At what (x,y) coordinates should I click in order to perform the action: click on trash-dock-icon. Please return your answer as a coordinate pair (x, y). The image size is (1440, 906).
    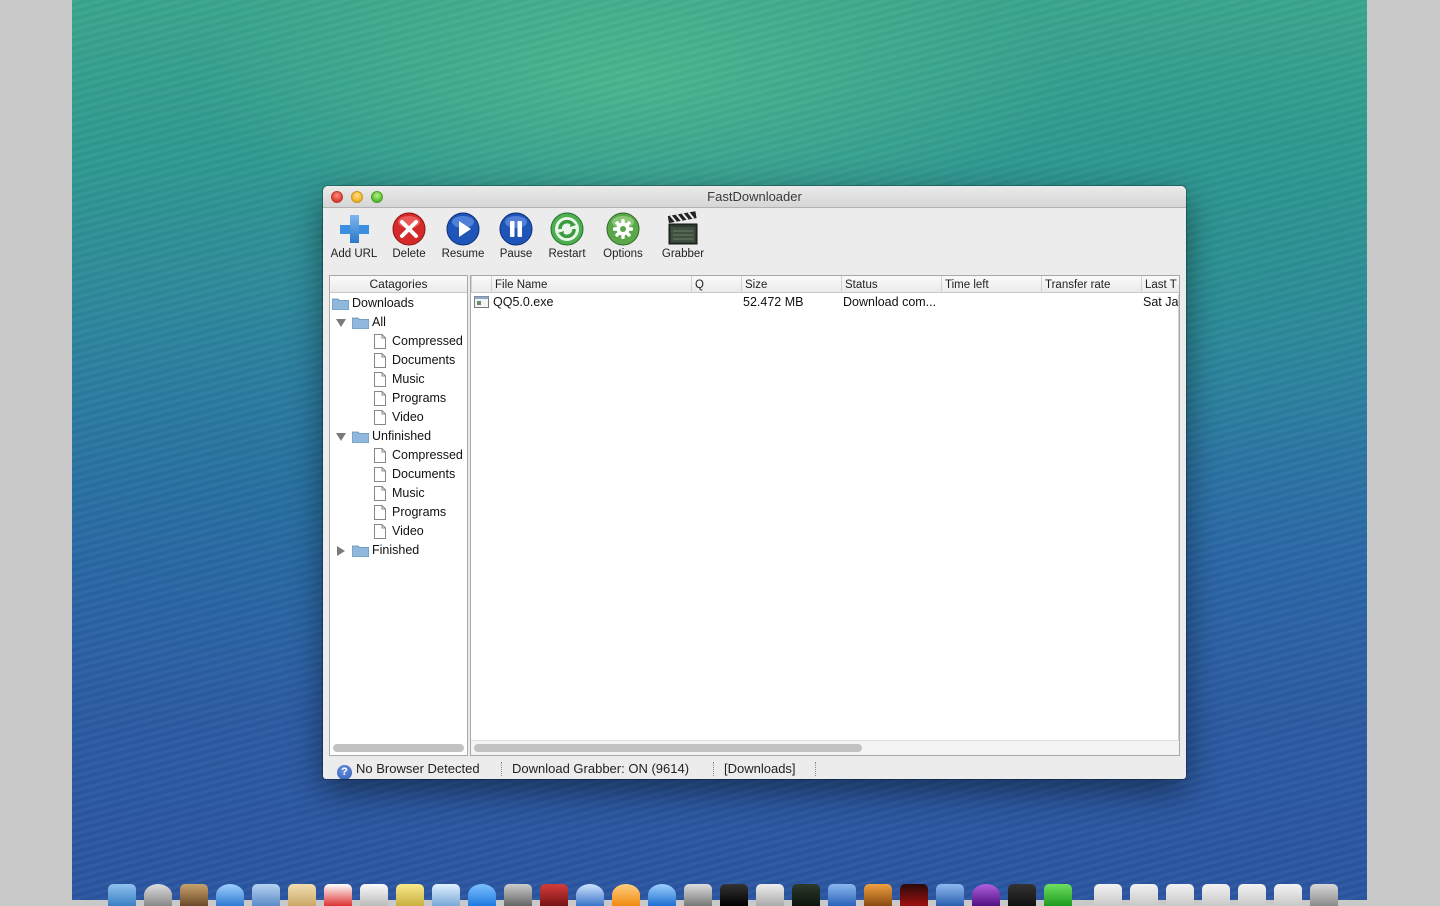
    Looking at the image, I should click on (1324, 895).